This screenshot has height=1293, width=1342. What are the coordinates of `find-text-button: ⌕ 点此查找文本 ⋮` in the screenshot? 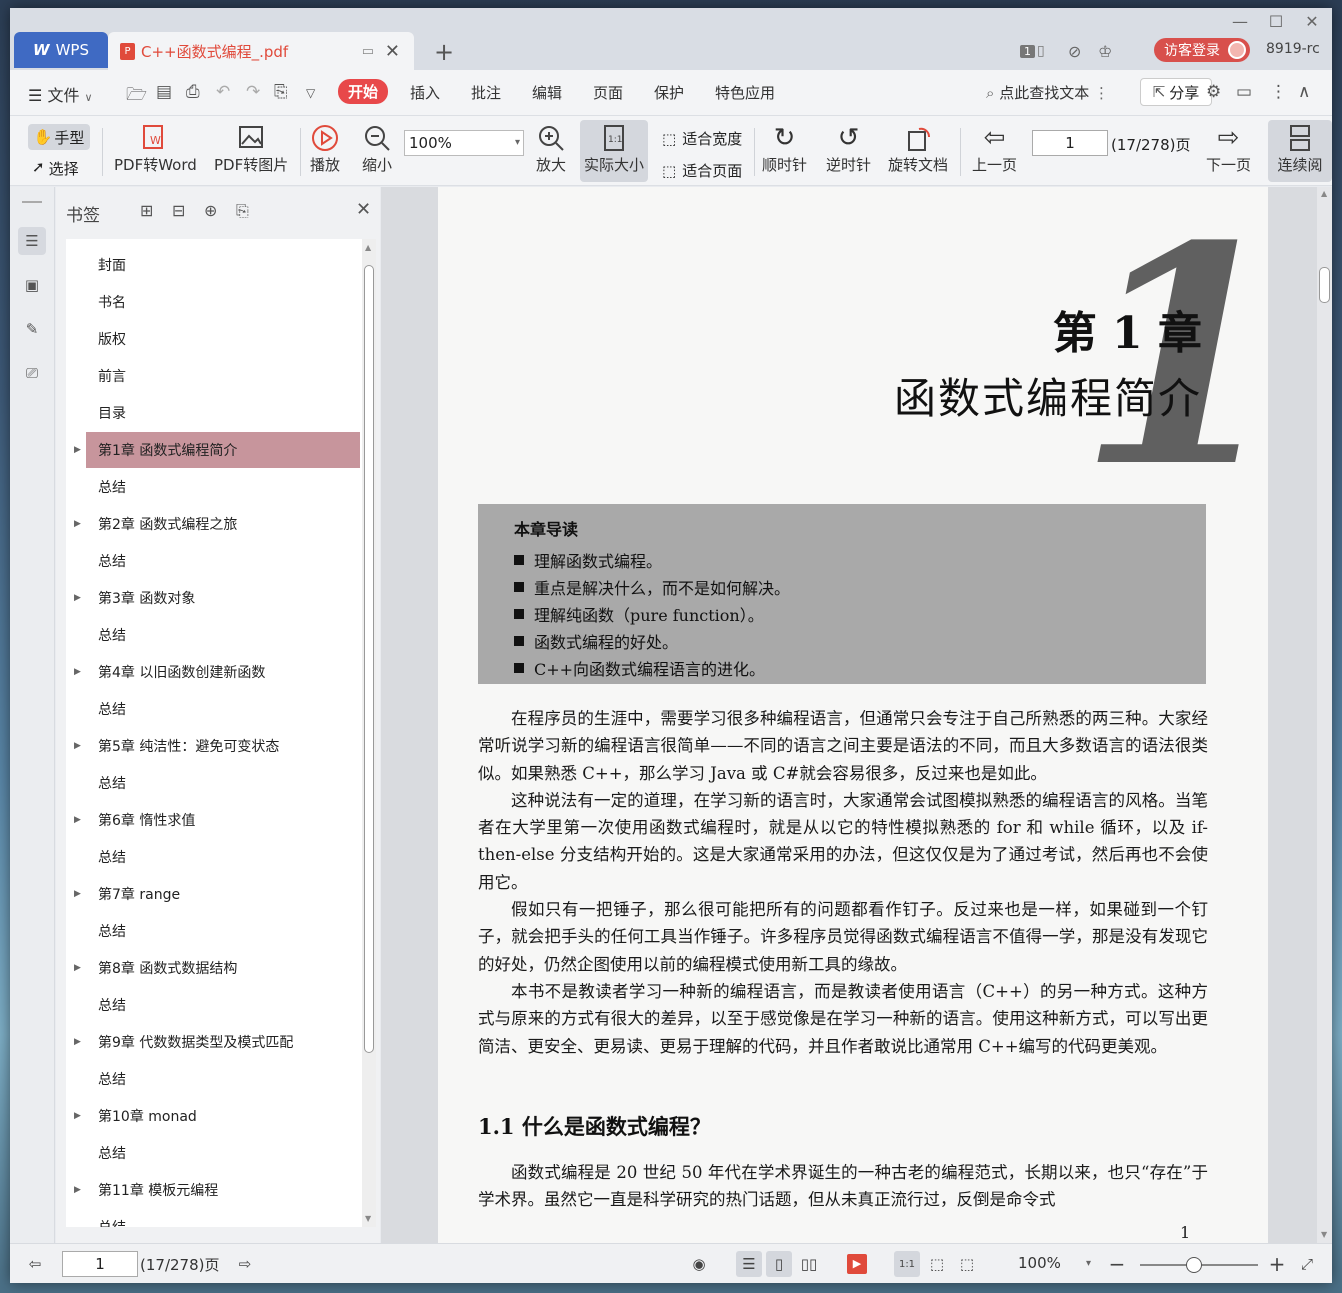 It's located at (1047, 92).